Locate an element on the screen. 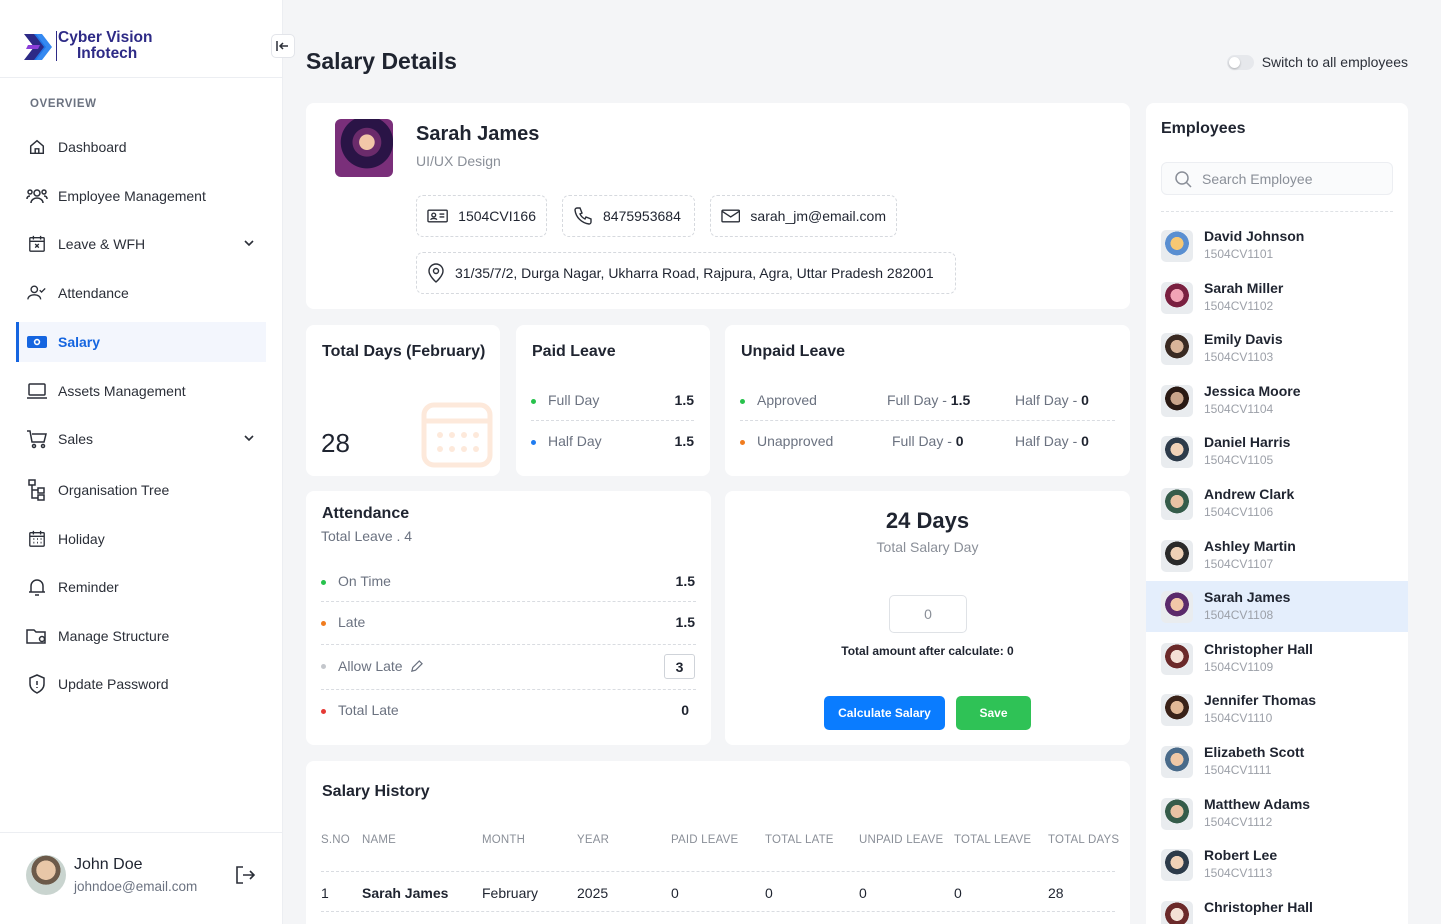 This screenshot has width=1441, height=924. money-icon is located at coordinates (37, 342).